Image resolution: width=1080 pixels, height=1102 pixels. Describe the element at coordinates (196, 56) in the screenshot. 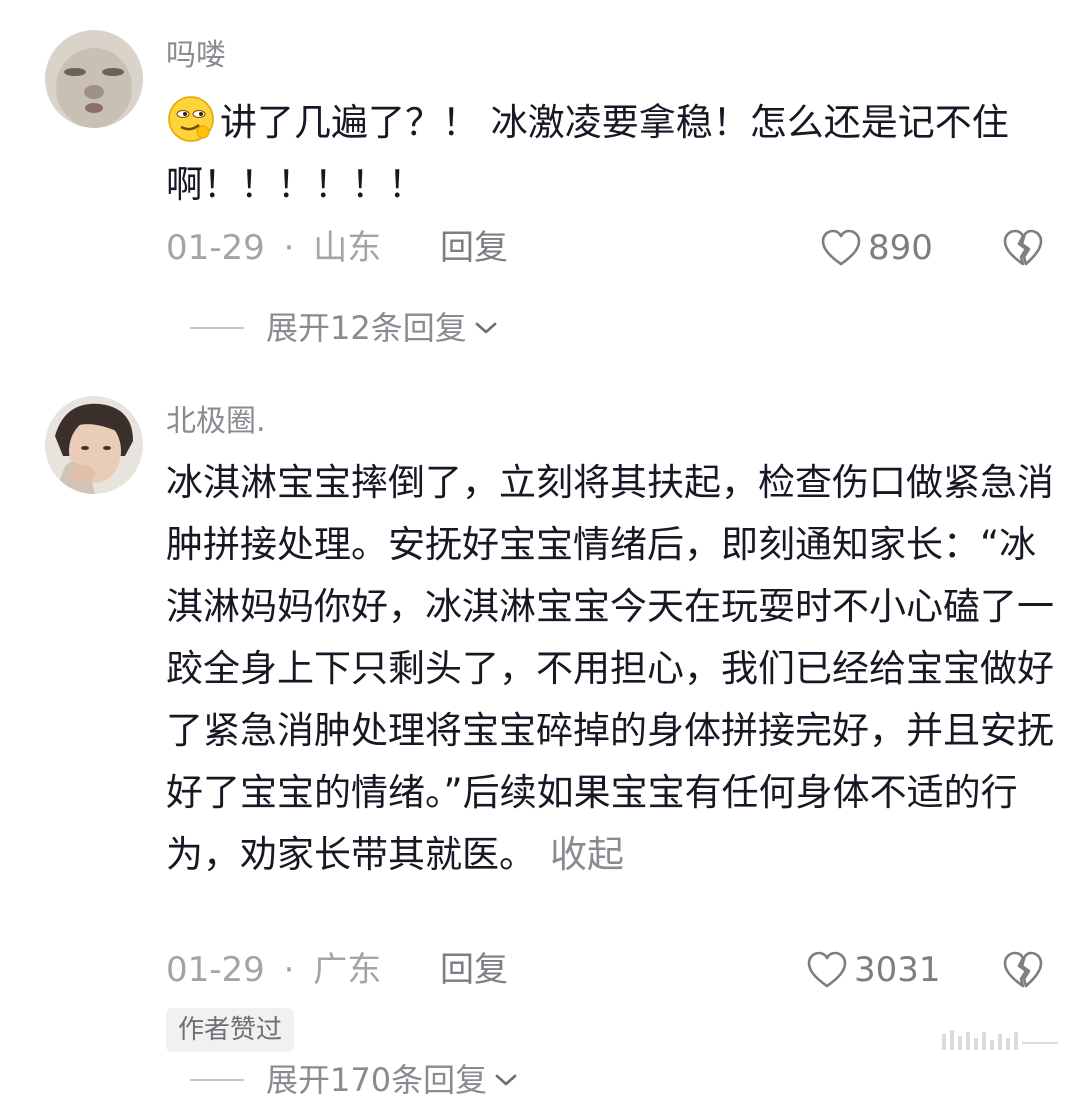

I see `username: 吗喽` at that location.